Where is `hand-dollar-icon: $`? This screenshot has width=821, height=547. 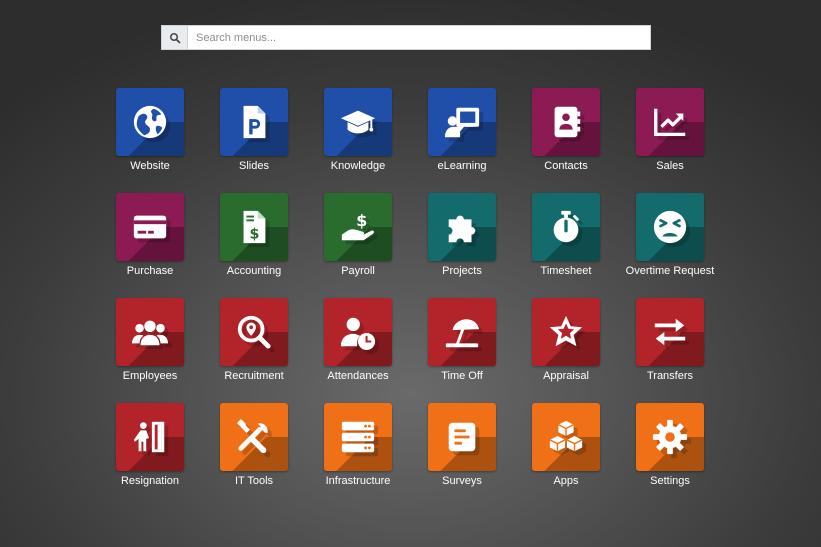 hand-dollar-icon: $ is located at coordinates (357, 226).